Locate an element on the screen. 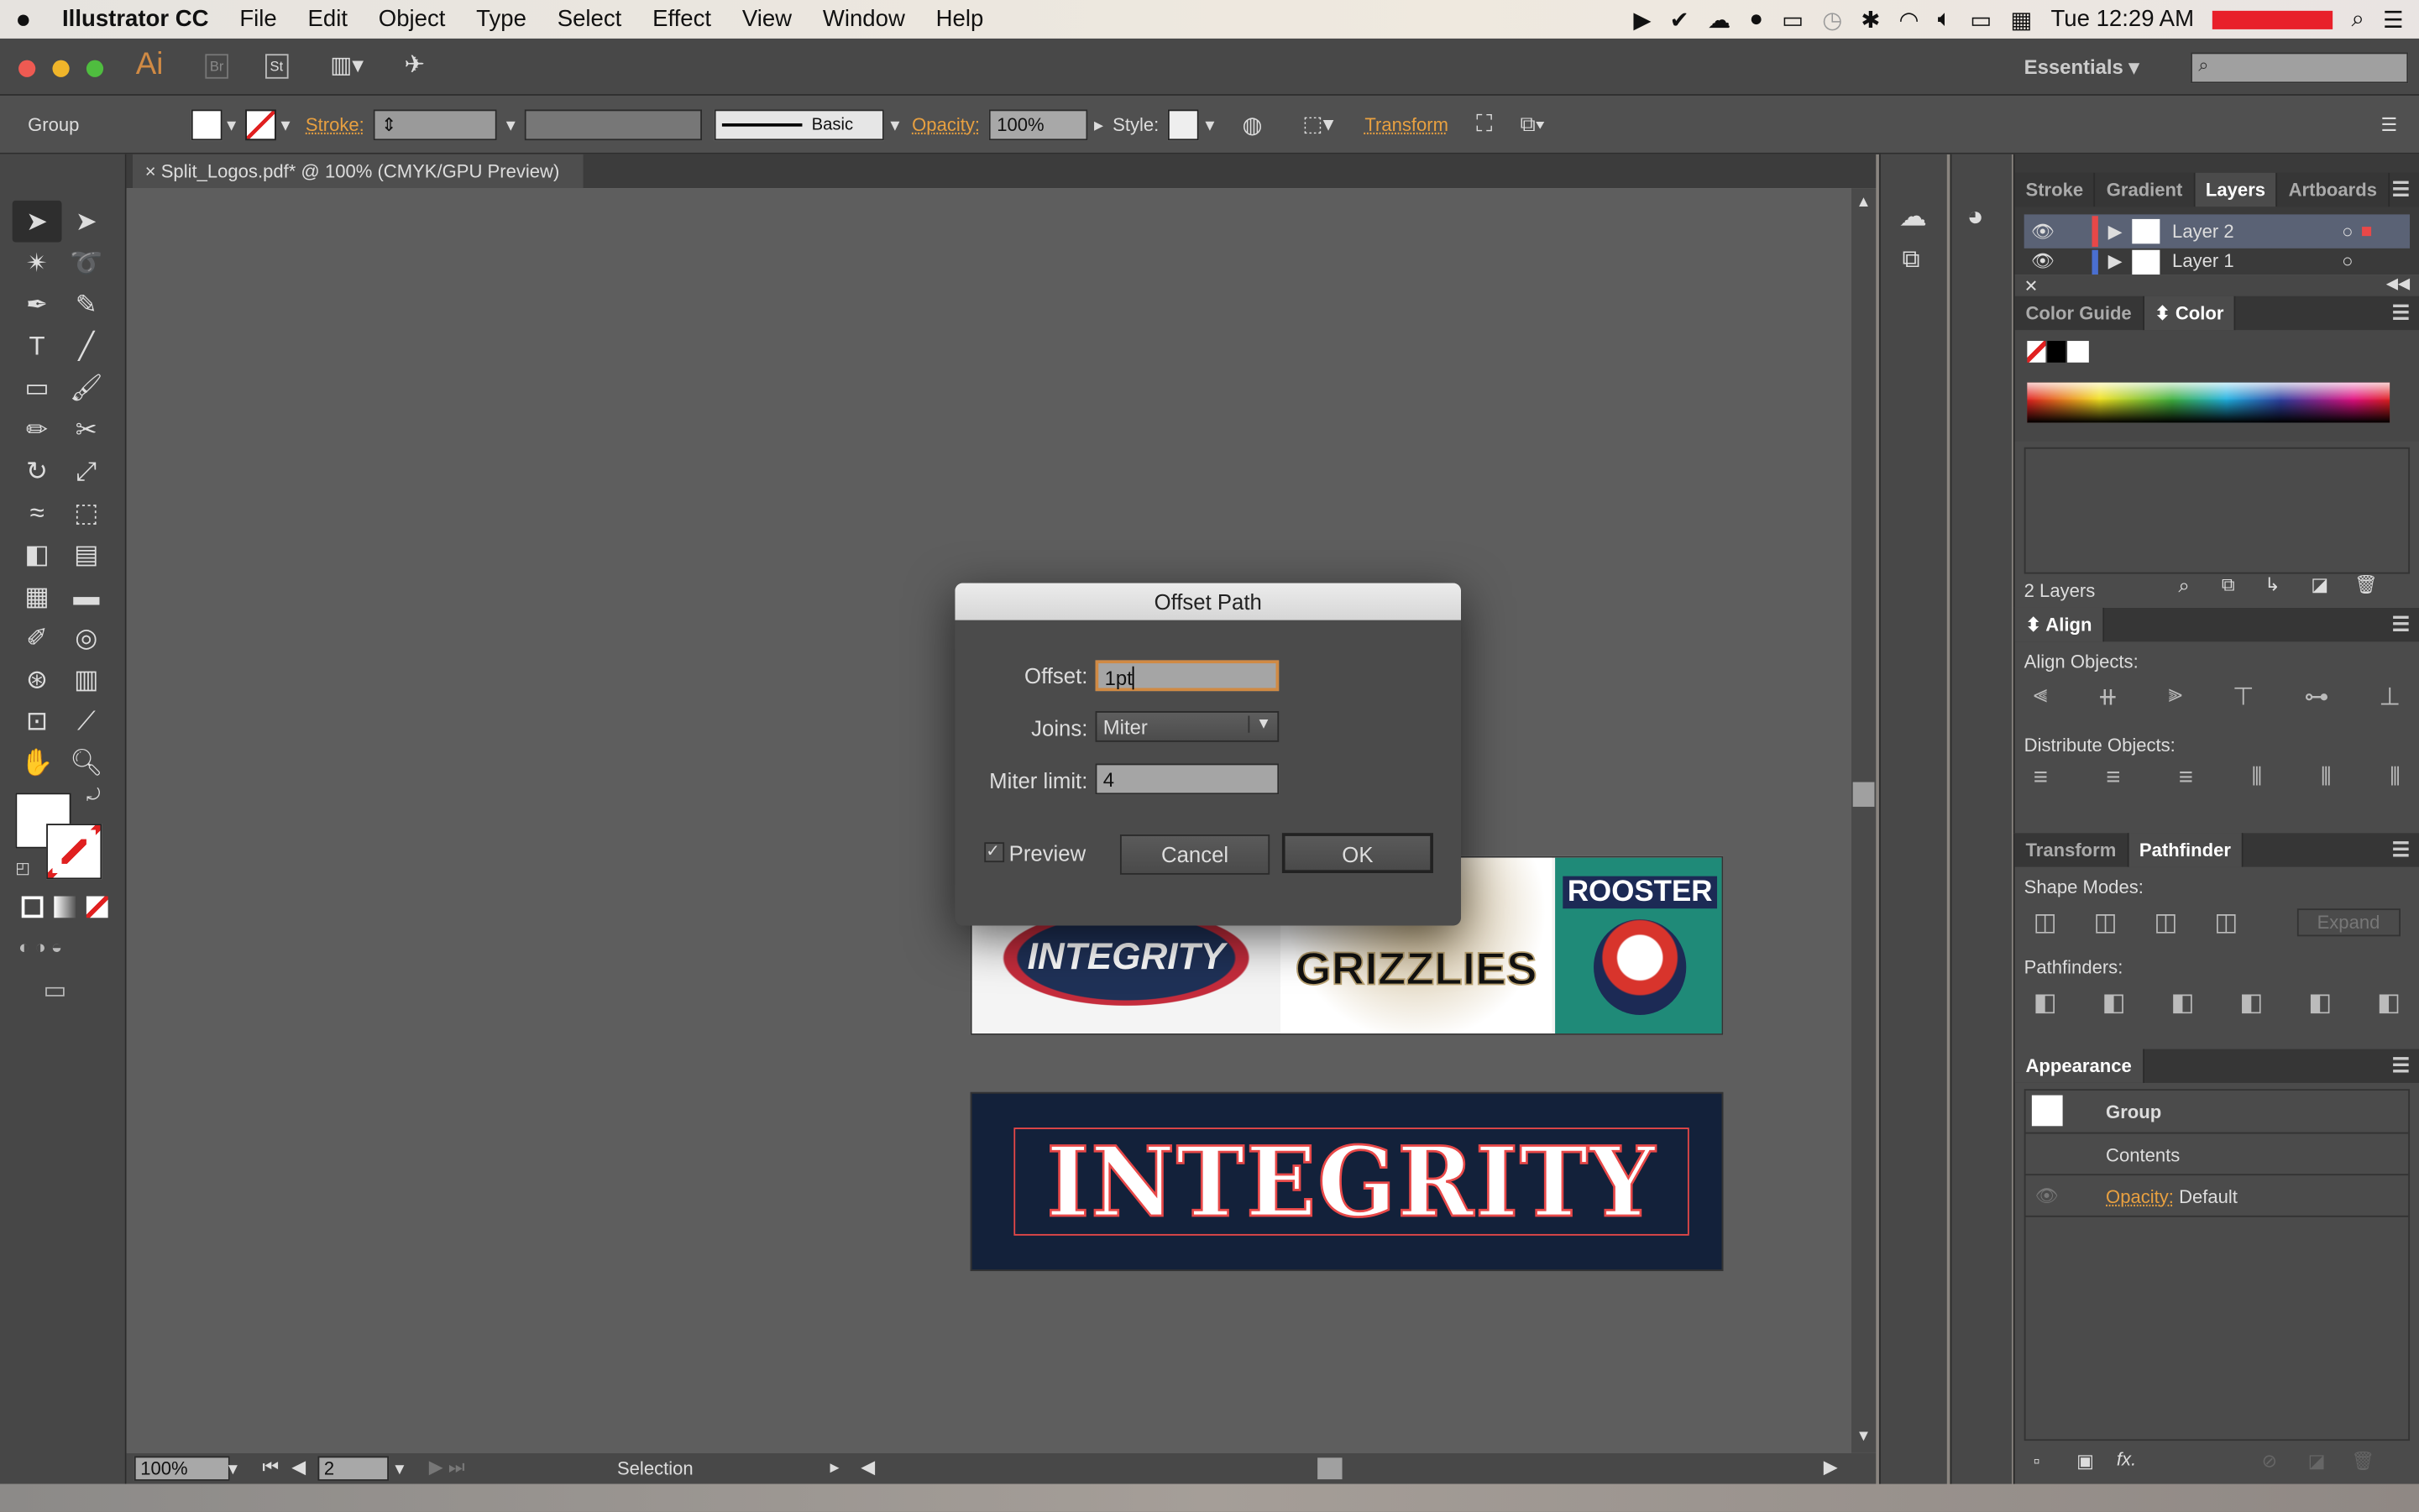 Image resolution: width=2419 pixels, height=1512 pixels. menu-select: Select is located at coordinates (589, 19).